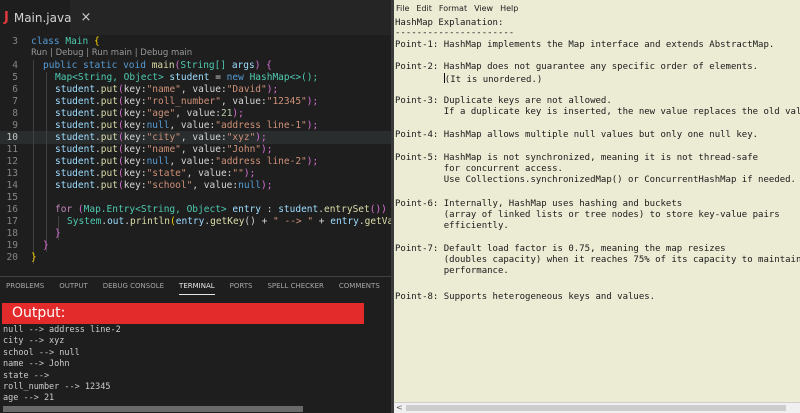  What do you see at coordinates (163, 89) in the screenshot?
I see `map-key: "name"` at bounding box center [163, 89].